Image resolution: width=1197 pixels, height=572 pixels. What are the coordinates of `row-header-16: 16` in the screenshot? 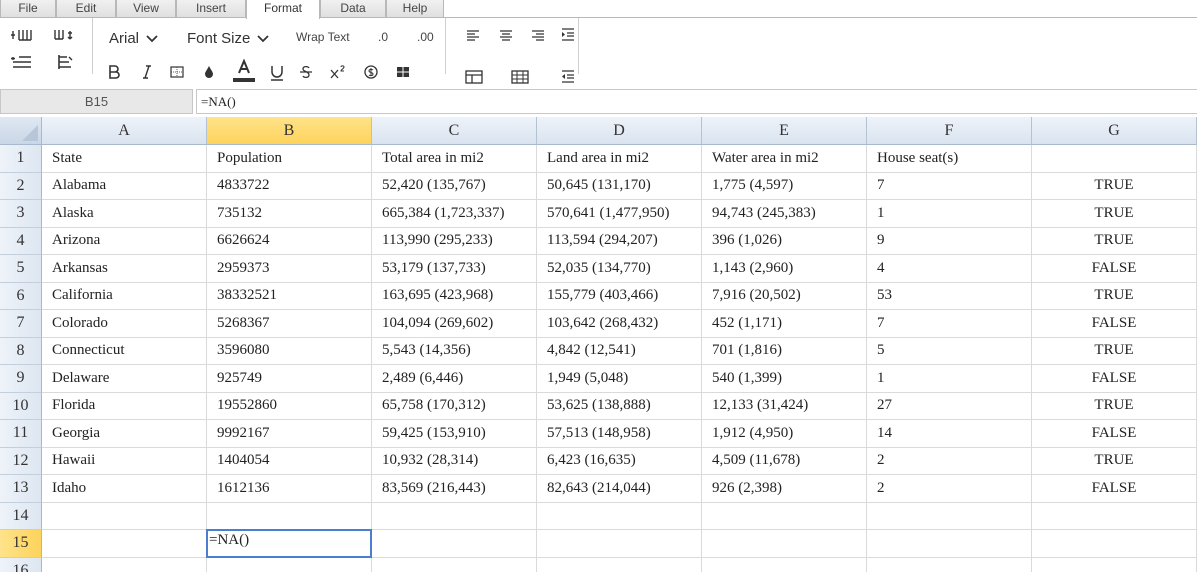 It's located at (21, 564).